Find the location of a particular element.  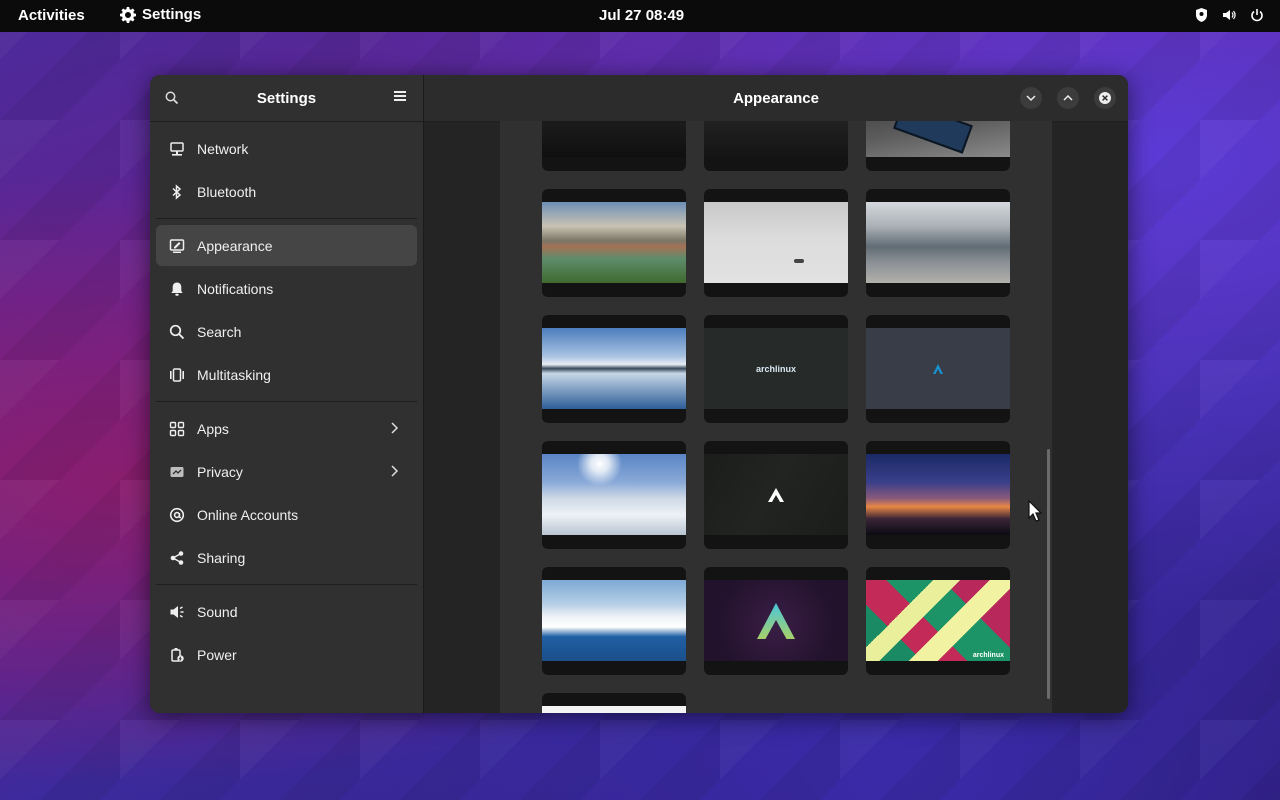

hamburger-icon is located at coordinates (400, 96).